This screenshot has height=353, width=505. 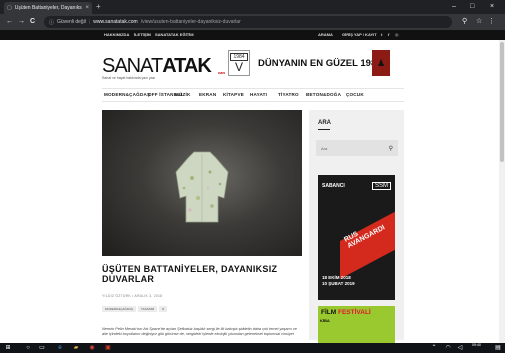 I want to click on link-about: HAKKIMIZDA, so click(x=116, y=35).